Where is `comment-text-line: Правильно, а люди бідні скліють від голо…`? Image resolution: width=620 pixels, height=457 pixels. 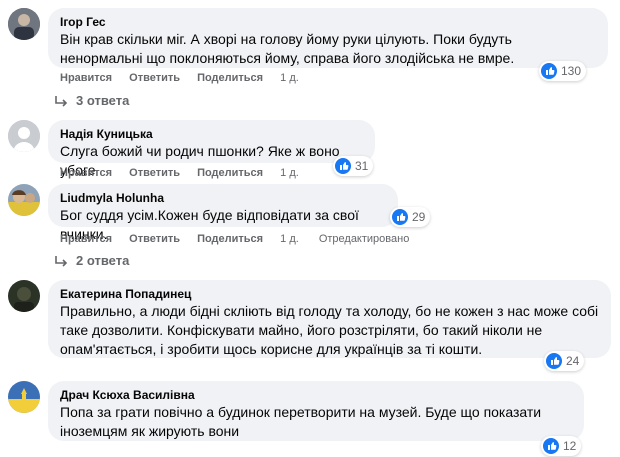 comment-text-line: Правильно, а люди бідні скліють від голо… is located at coordinates (329, 311).